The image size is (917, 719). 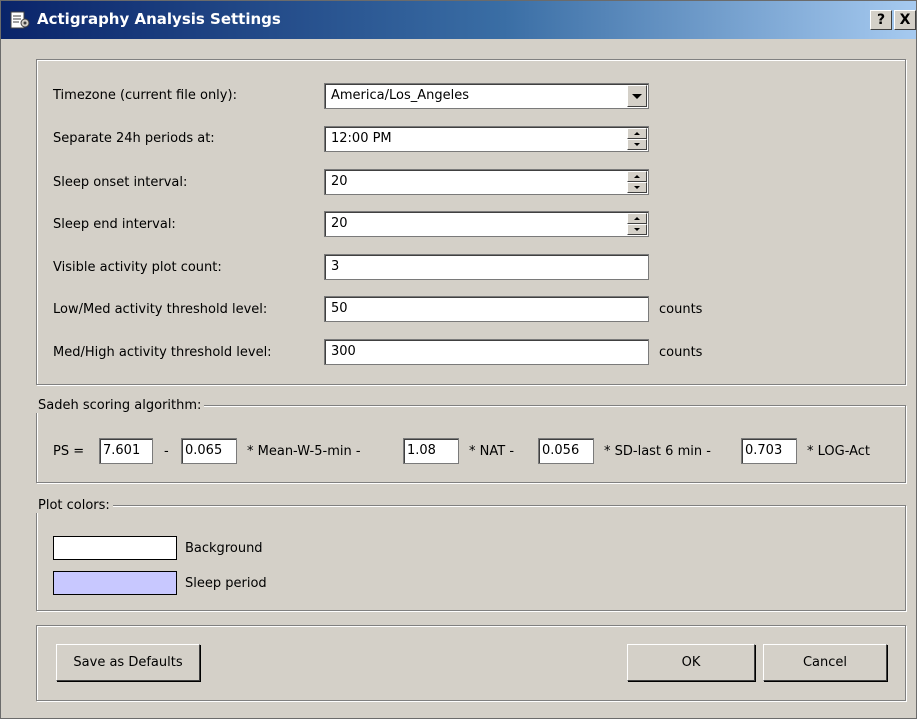 I want to click on med-high-input: 300, so click(x=486, y=352).